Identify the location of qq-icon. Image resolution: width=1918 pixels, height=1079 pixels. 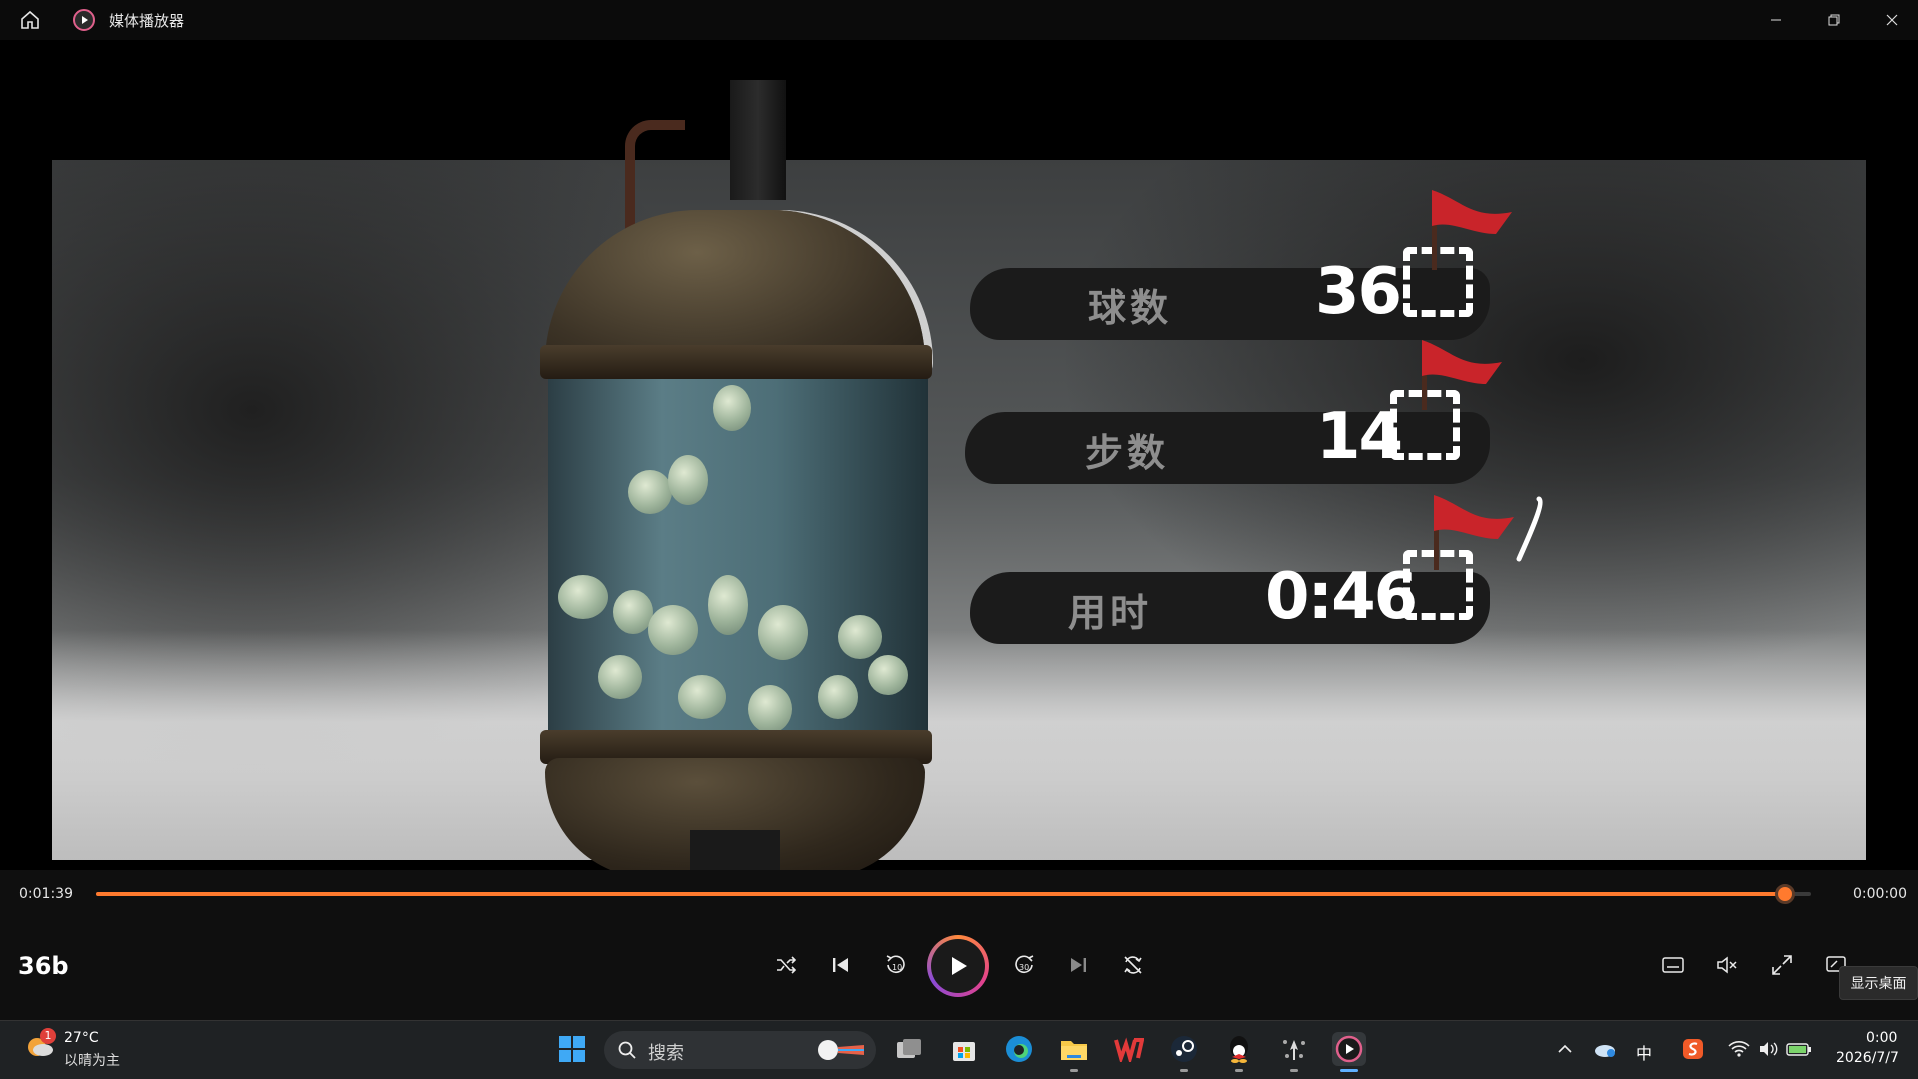
(1239, 1049).